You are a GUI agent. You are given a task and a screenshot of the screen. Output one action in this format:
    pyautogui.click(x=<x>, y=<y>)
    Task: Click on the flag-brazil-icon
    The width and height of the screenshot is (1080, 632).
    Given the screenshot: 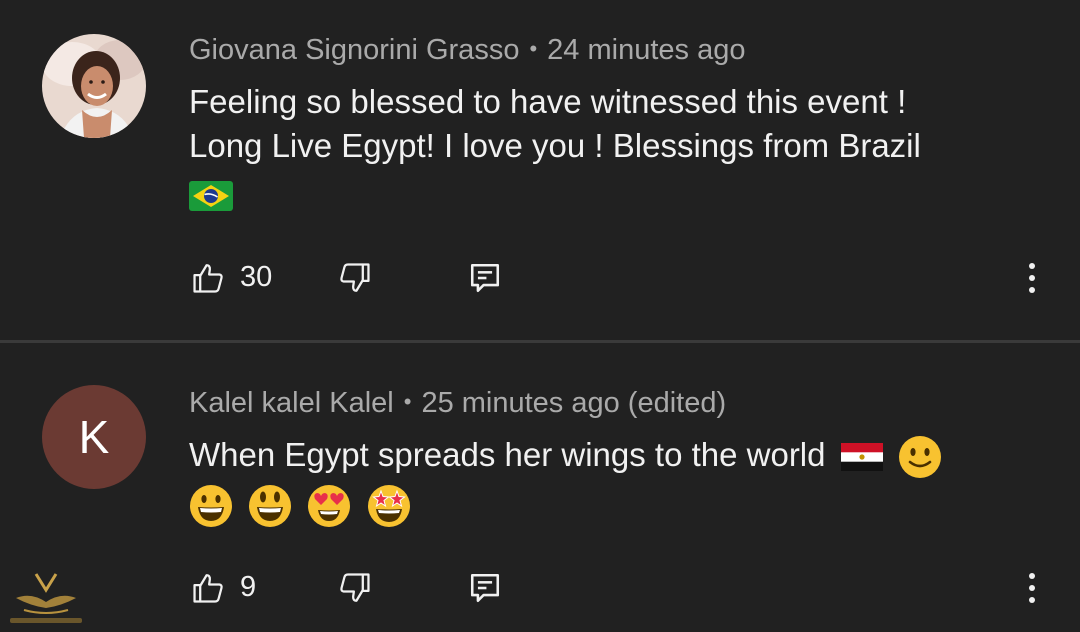 What is the action you would take?
    pyautogui.click(x=211, y=196)
    